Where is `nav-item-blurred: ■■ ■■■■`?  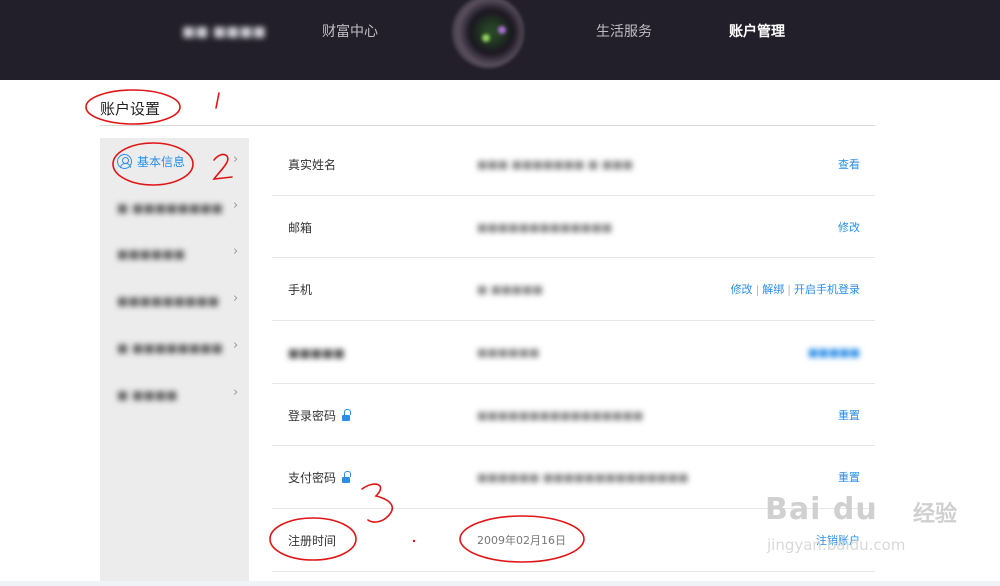
nav-item-blurred: ■■ ■■■■ is located at coordinates (224, 32).